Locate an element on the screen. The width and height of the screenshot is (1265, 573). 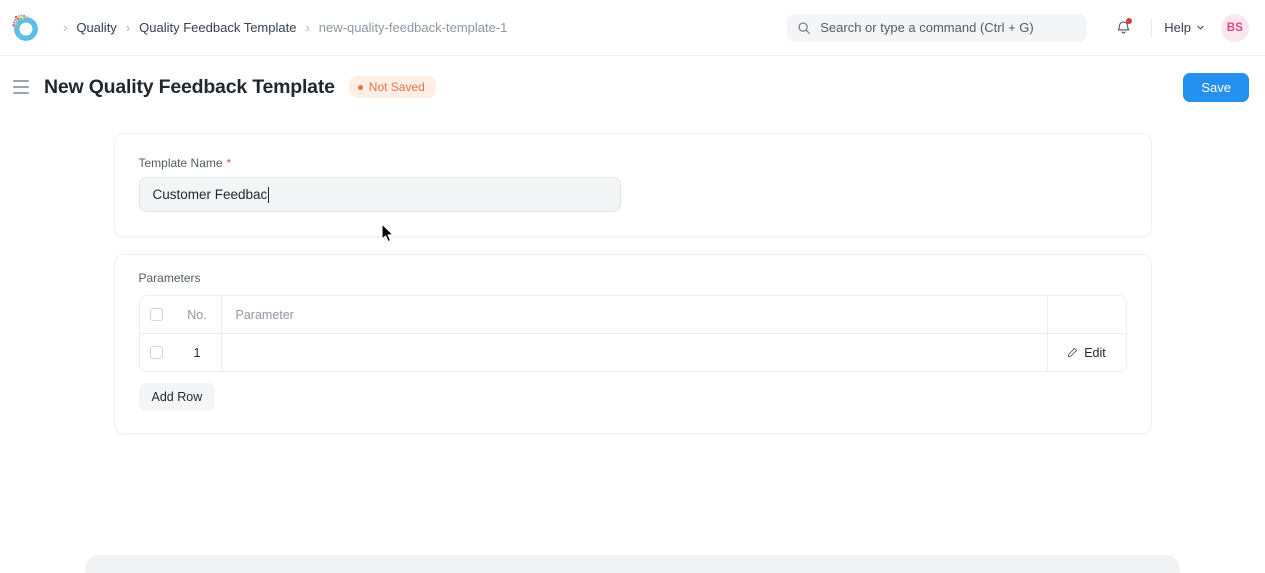
text-caret is located at coordinates (269, 194).